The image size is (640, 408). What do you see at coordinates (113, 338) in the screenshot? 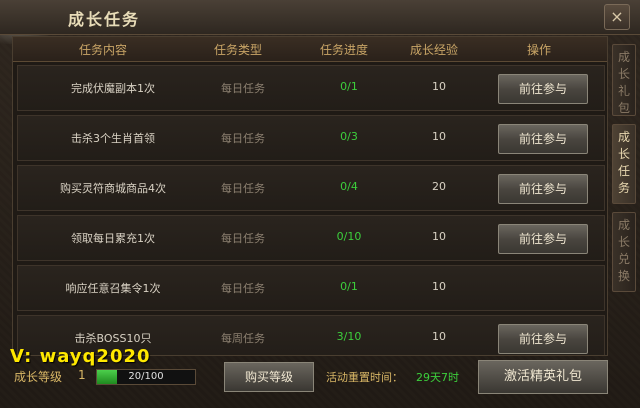
I see `task-name: 击杀BOSS10只` at bounding box center [113, 338].